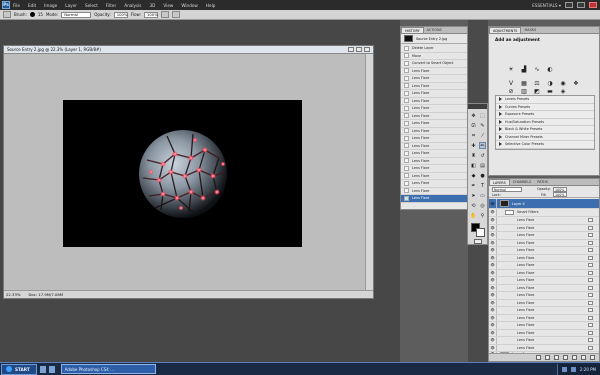 This screenshot has width=600, height=375. I want to click on gradient-map-icon: ▬, so click(550, 91).